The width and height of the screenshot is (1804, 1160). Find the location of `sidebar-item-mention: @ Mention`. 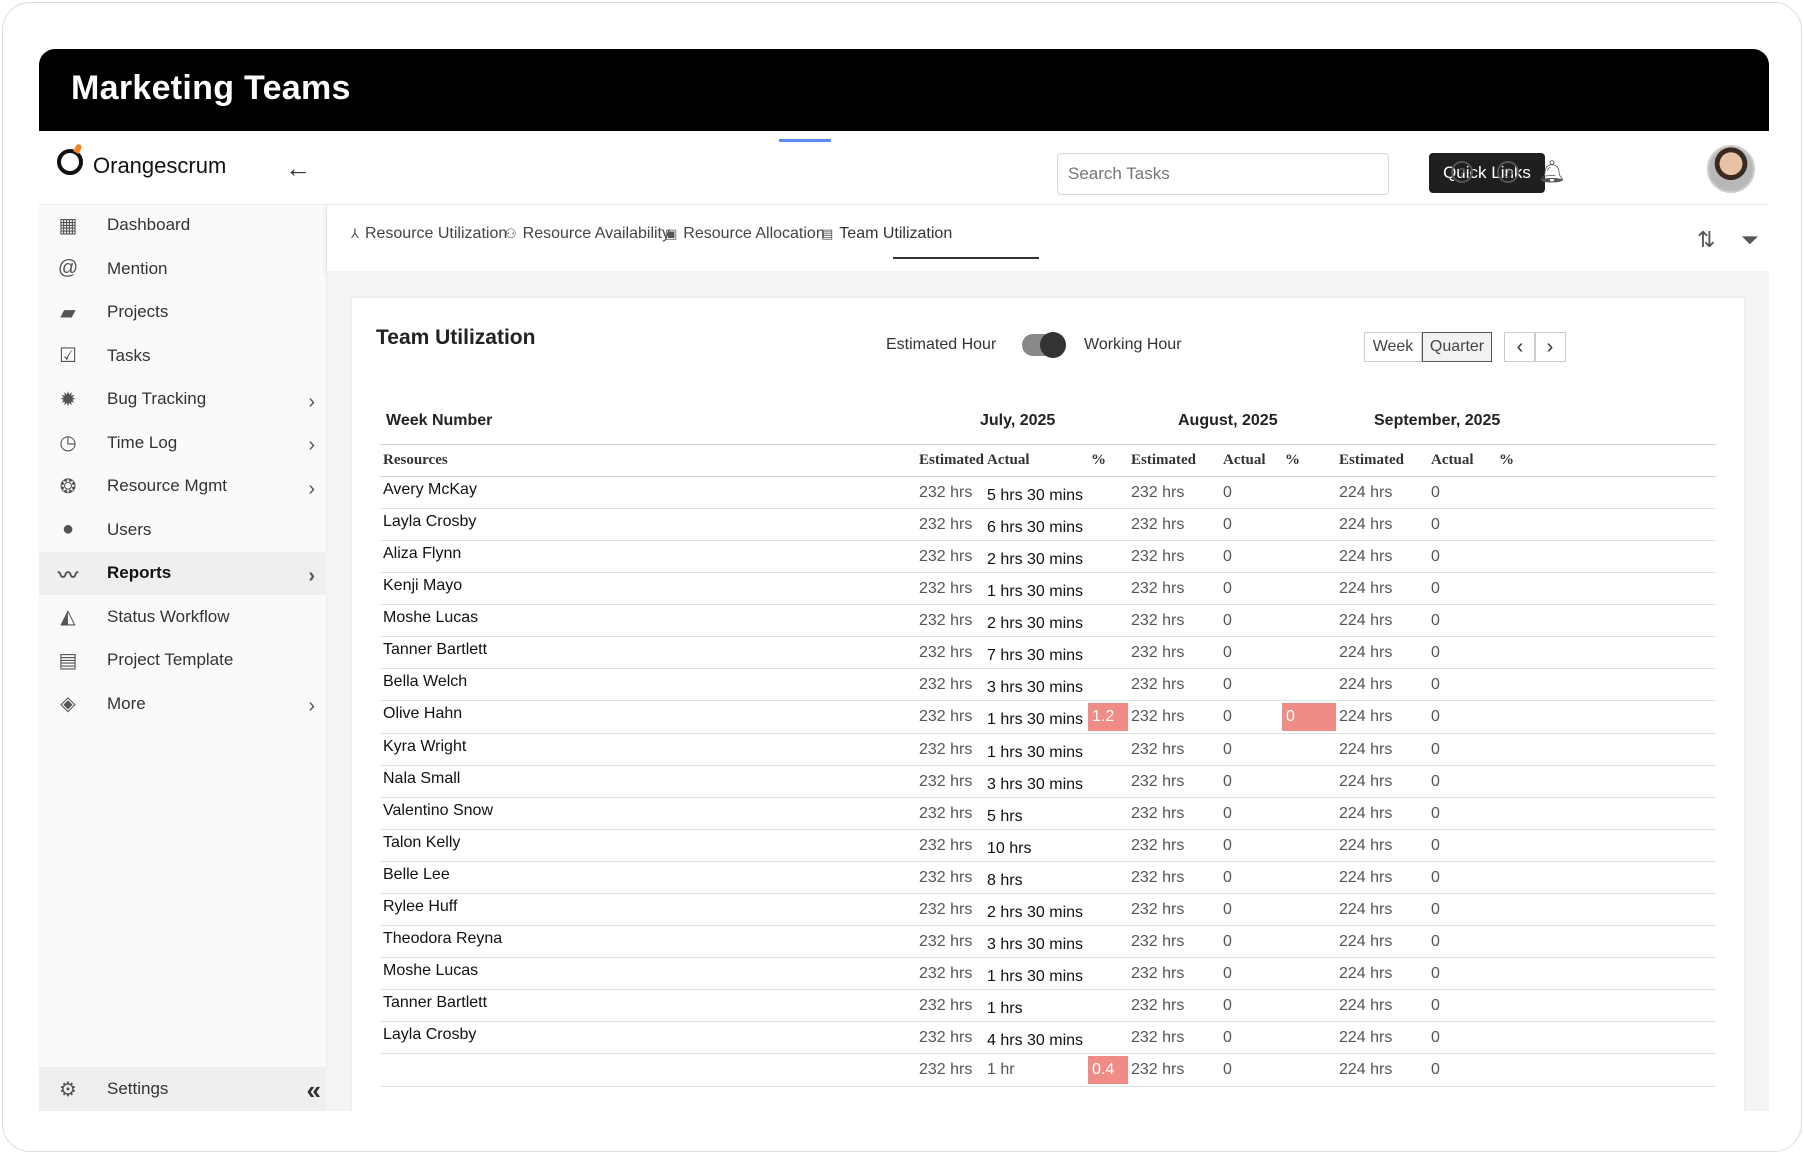

sidebar-item-mention: @ Mention is located at coordinates (183, 269).